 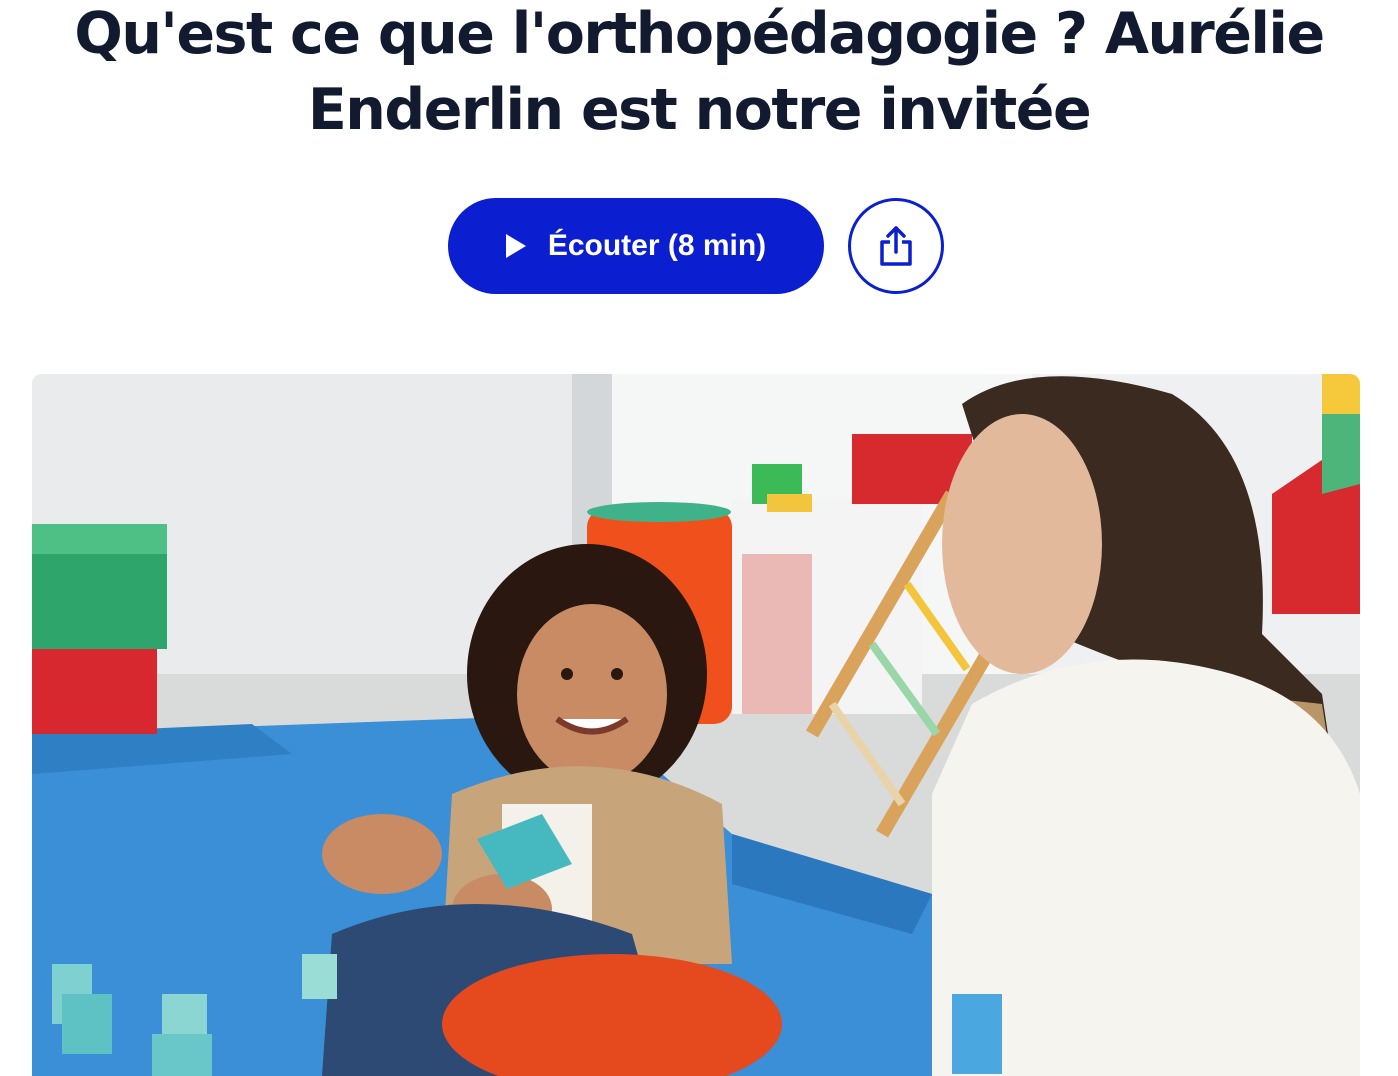 I want to click on listen-button: Écouter (8 min), so click(x=636, y=246).